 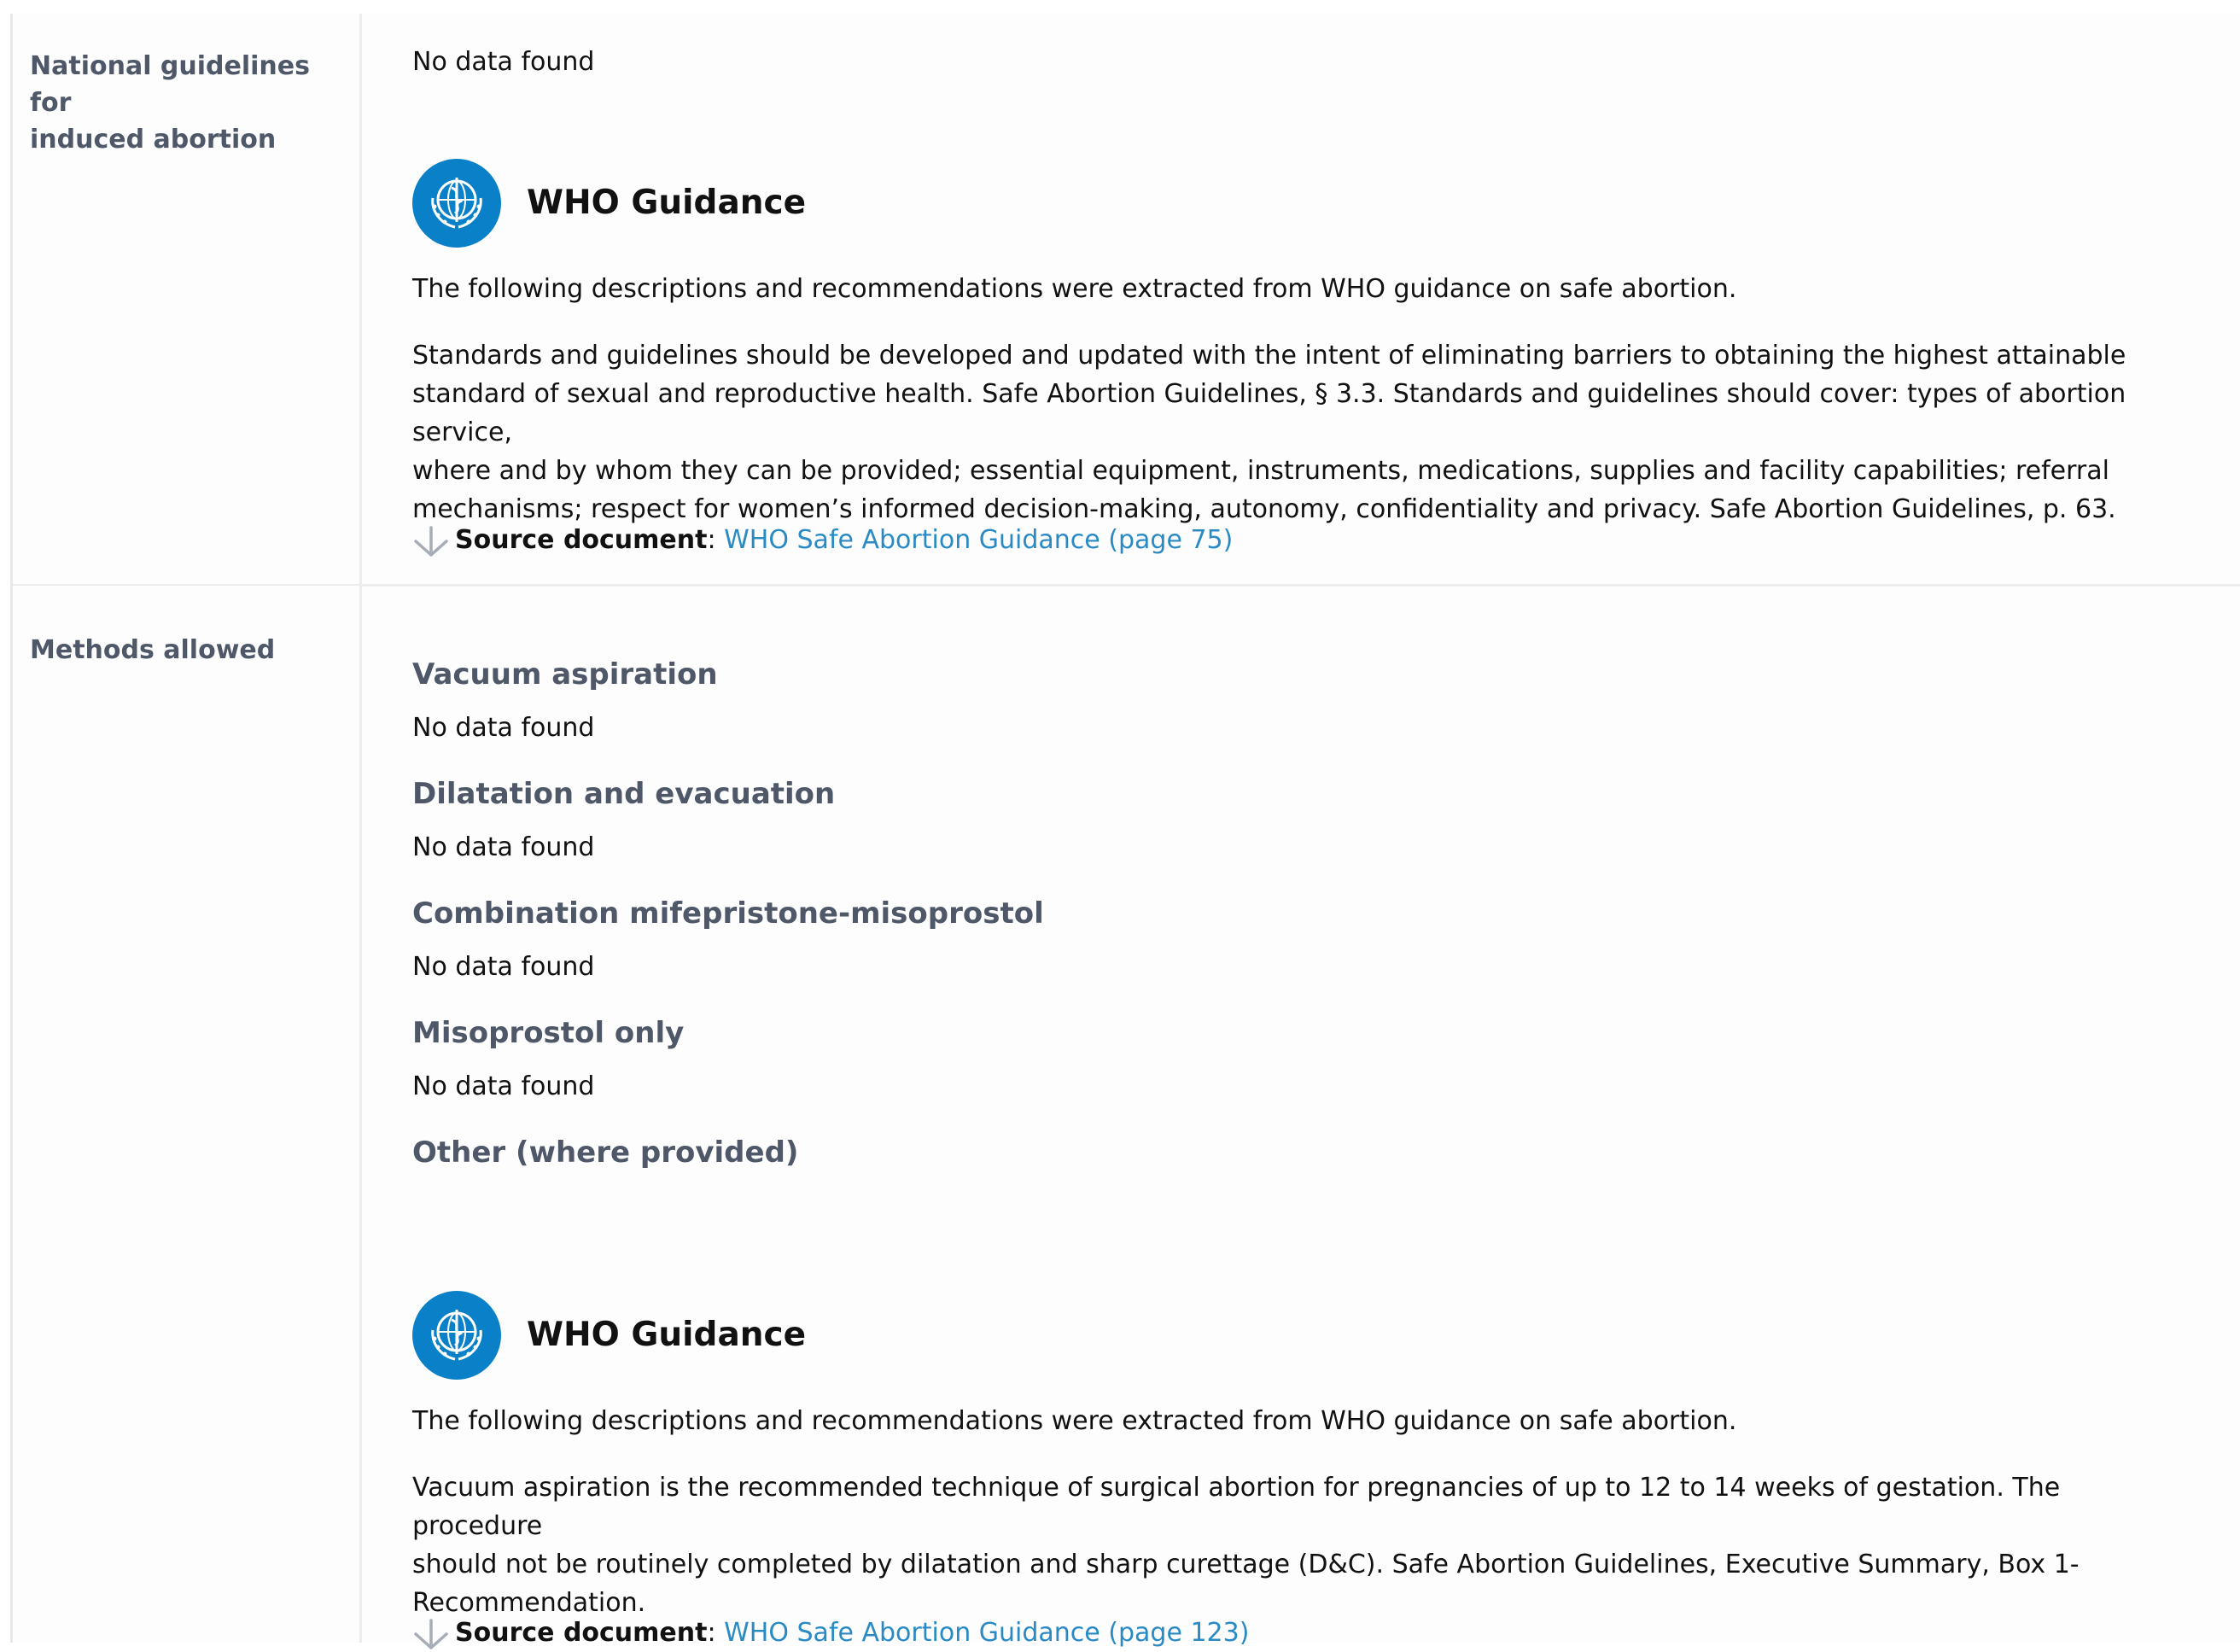 I want to click on source-document-link: WHO Safe Abortion Guidance (page 75), so click(x=979, y=540).